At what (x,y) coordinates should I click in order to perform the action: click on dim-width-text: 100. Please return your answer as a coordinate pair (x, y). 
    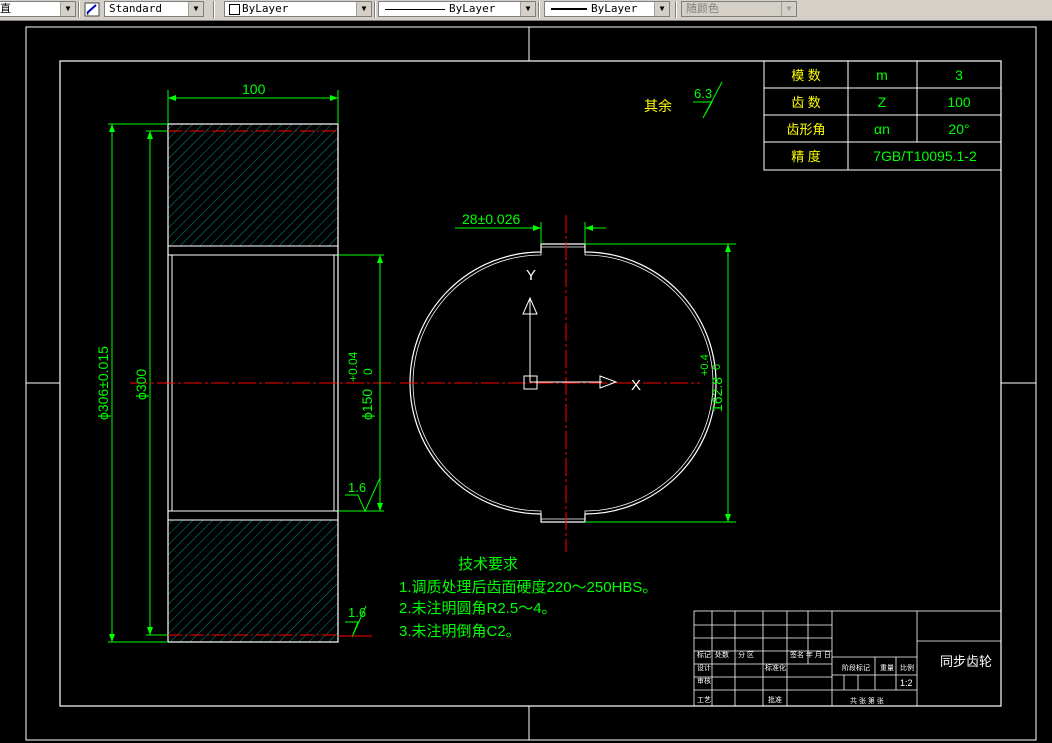
    Looking at the image, I should click on (254, 89).